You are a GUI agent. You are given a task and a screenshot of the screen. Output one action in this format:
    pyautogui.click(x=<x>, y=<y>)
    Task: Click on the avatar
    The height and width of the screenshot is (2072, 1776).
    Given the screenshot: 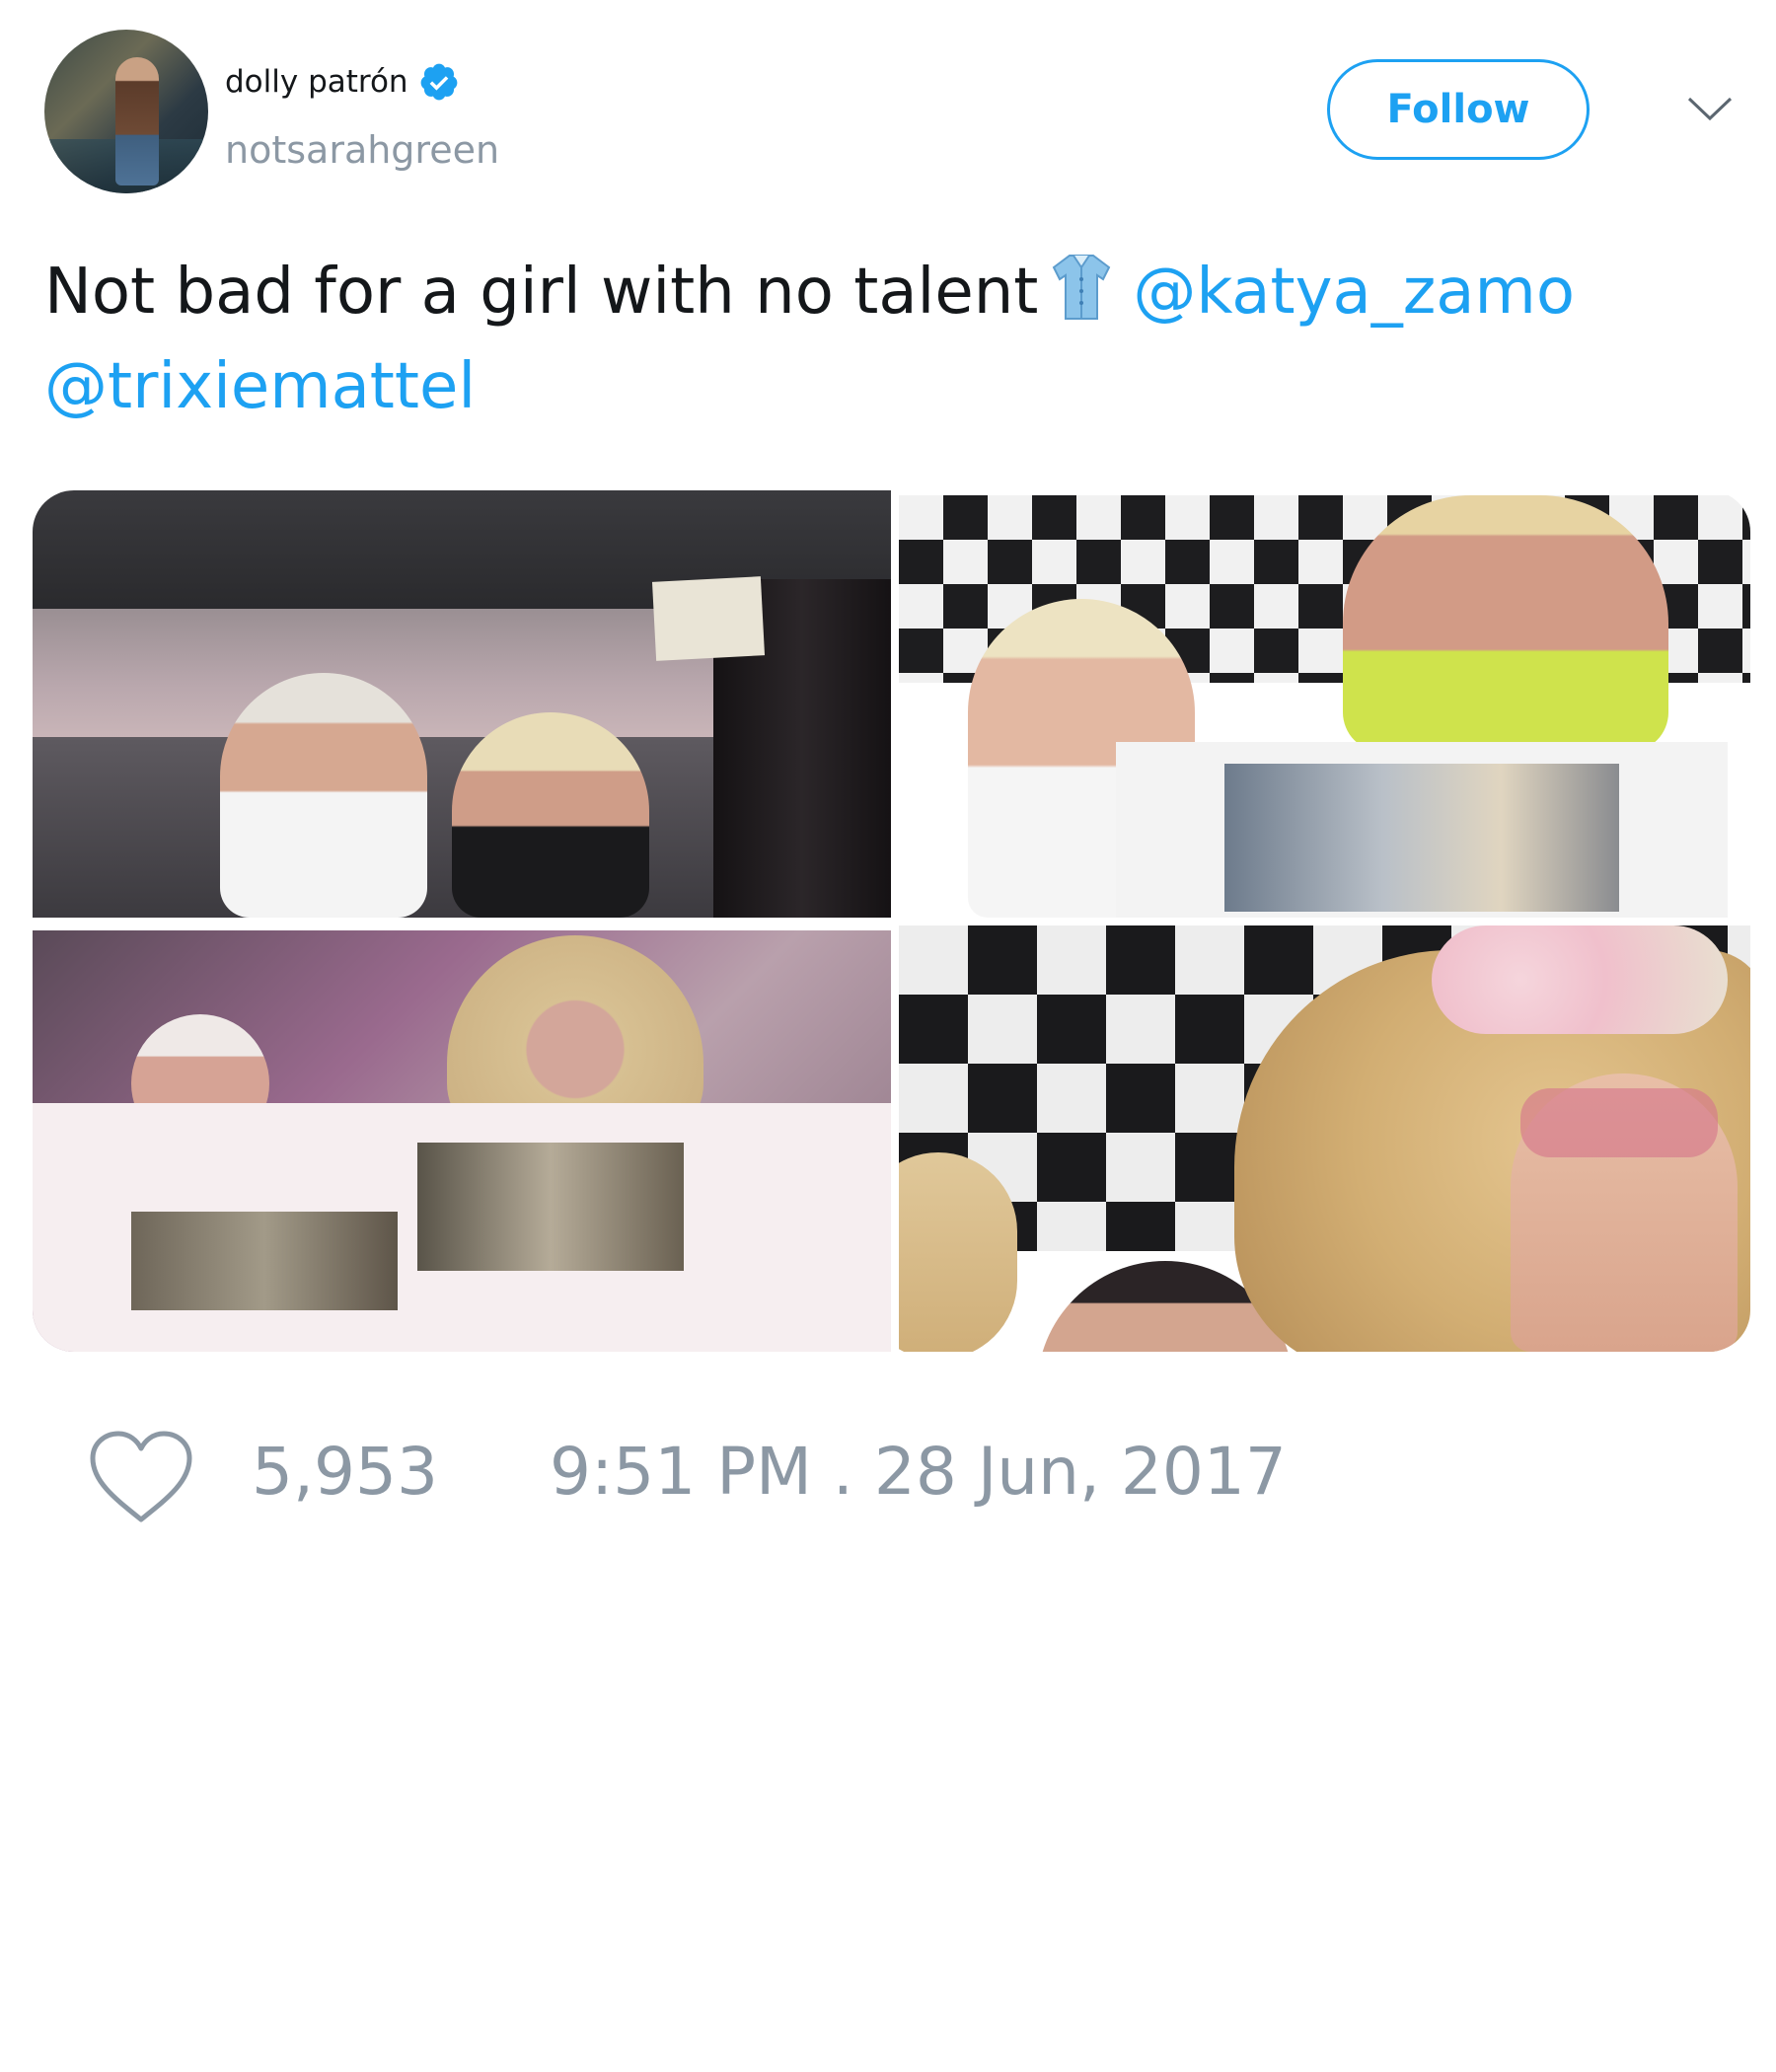 What is the action you would take?
    pyautogui.click(x=126, y=112)
    